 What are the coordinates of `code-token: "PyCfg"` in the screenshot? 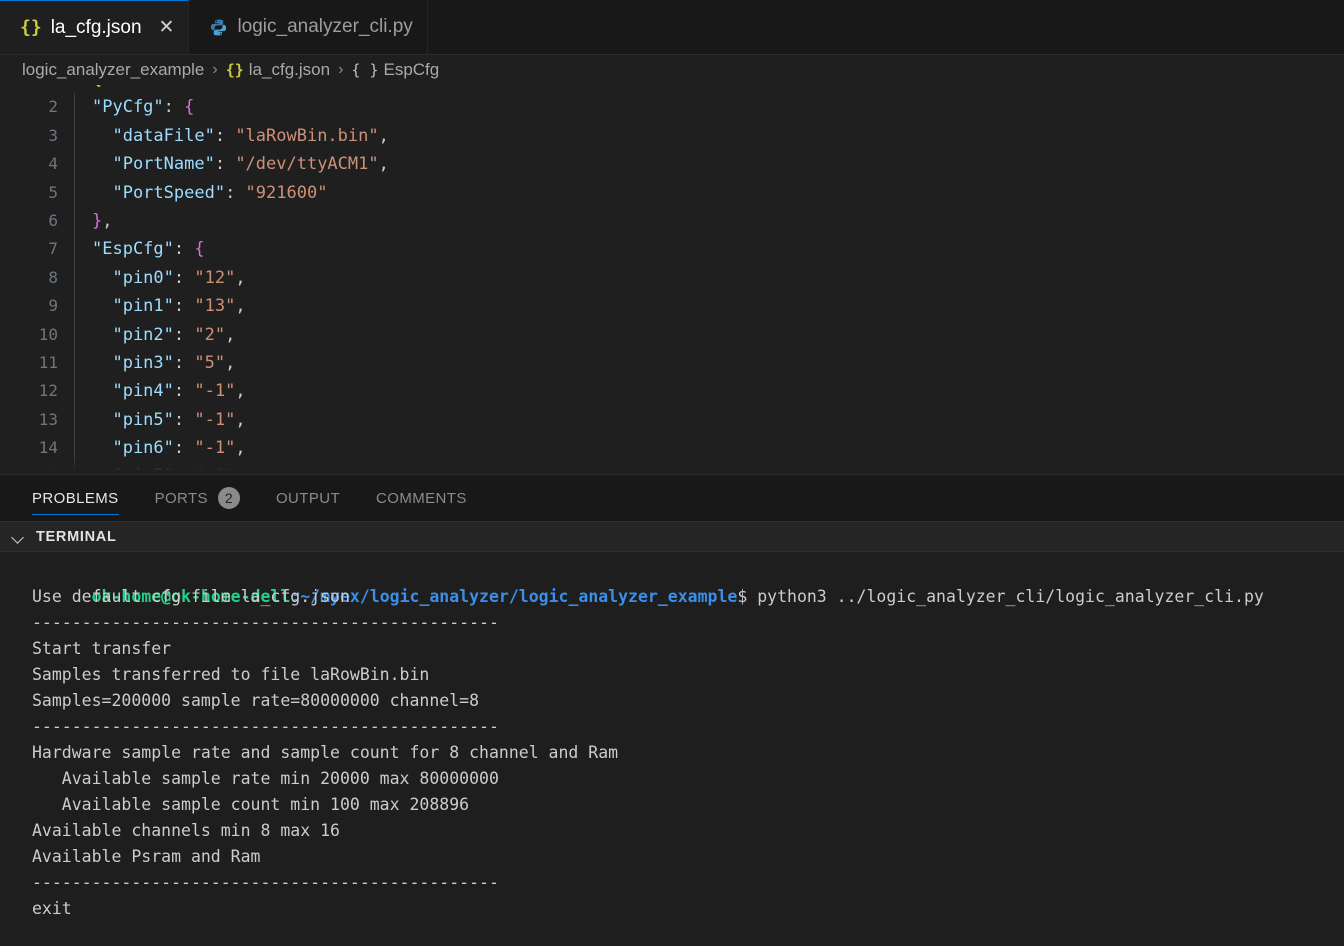 It's located at (128, 107).